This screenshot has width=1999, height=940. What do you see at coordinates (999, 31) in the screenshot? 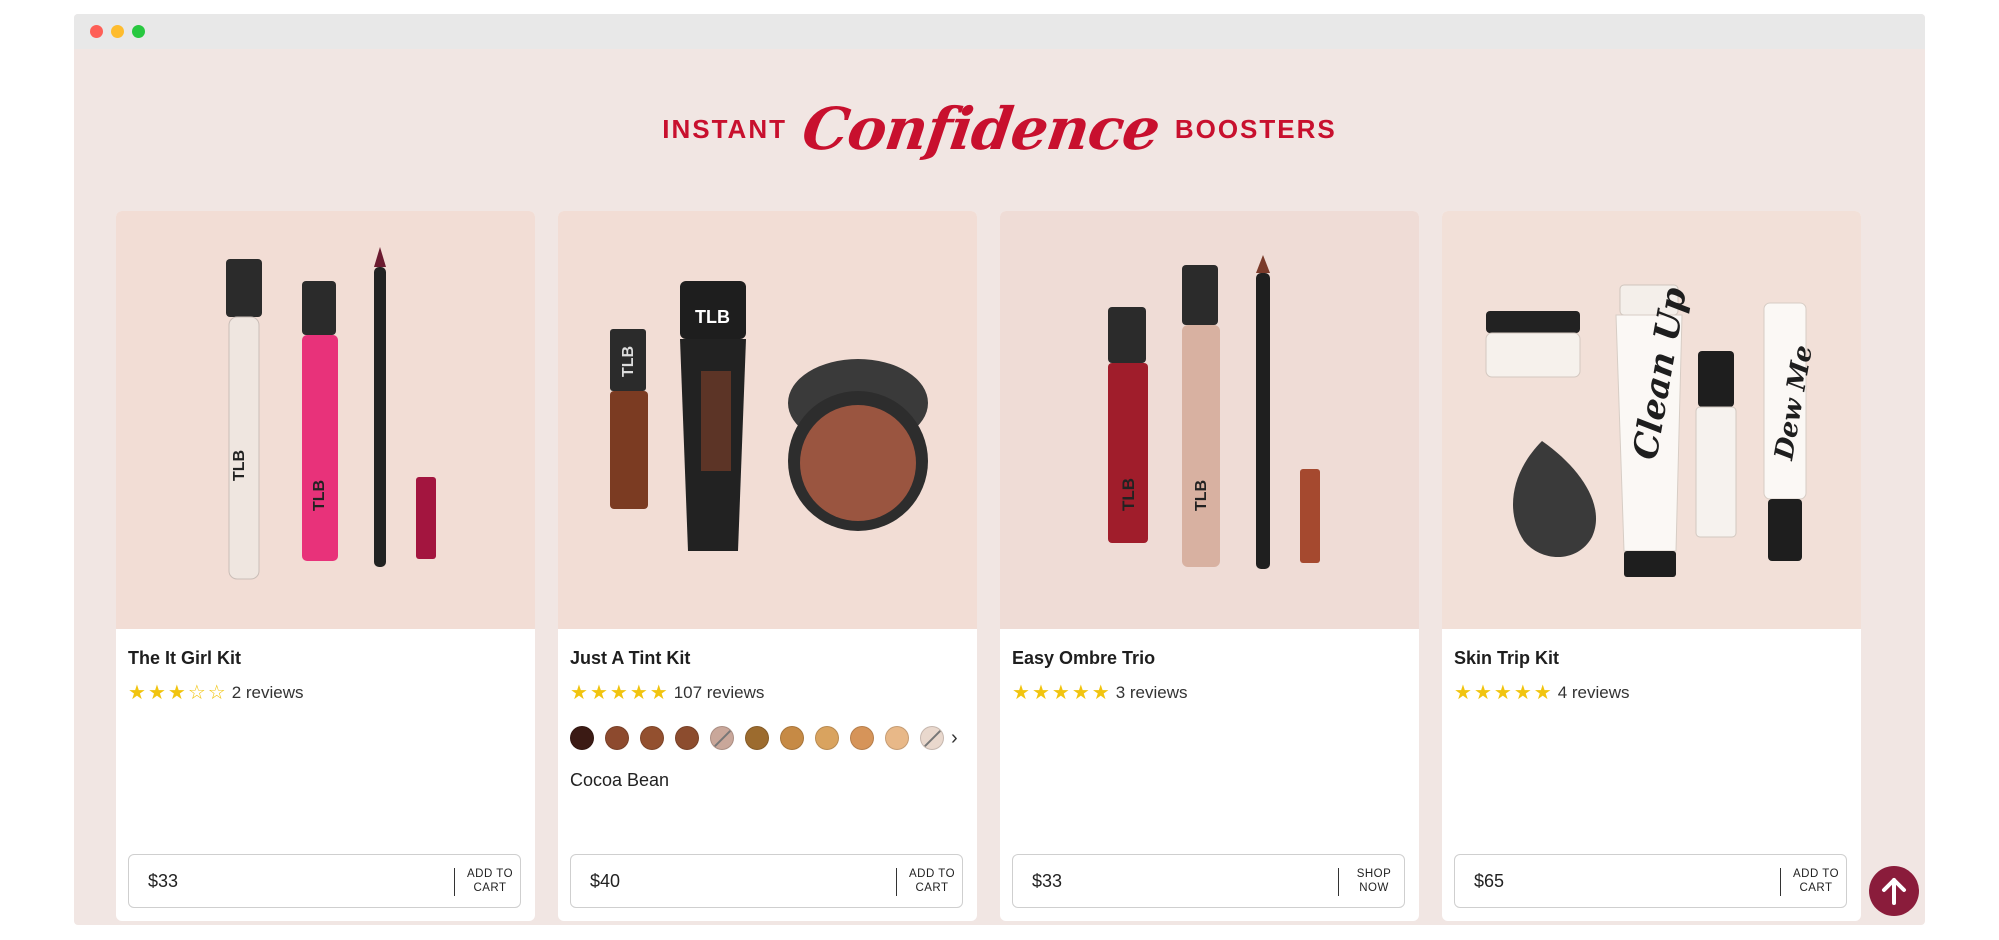
I see `title-bar` at bounding box center [999, 31].